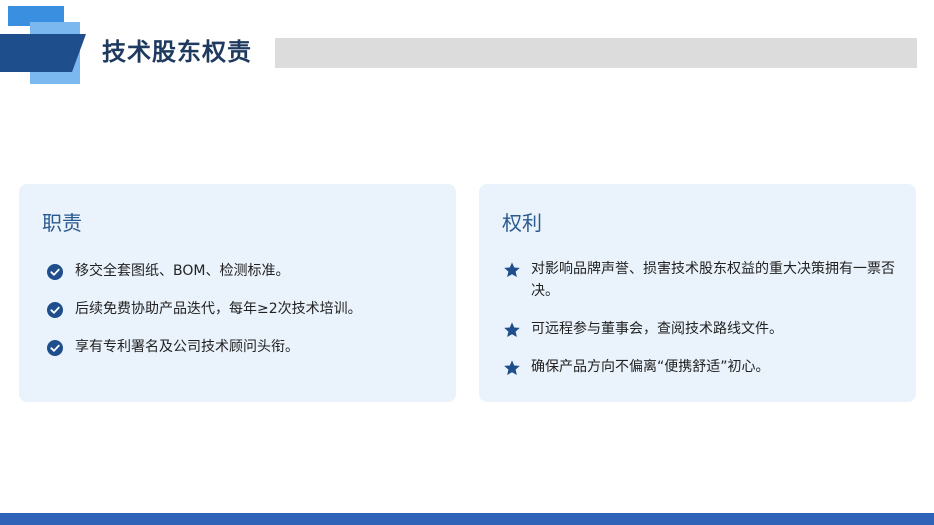 The height and width of the screenshot is (525, 934). I want to click on page-title: 技术股东权责, so click(177, 52).